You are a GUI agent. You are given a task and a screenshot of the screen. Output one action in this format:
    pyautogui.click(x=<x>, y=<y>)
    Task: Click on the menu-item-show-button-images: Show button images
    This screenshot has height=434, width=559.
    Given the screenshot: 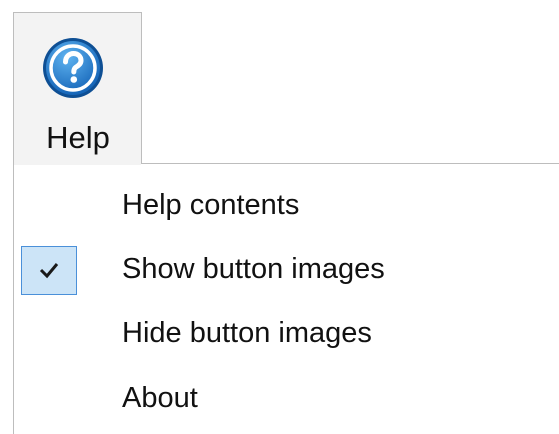 What is the action you would take?
    pyautogui.click(x=286, y=270)
    